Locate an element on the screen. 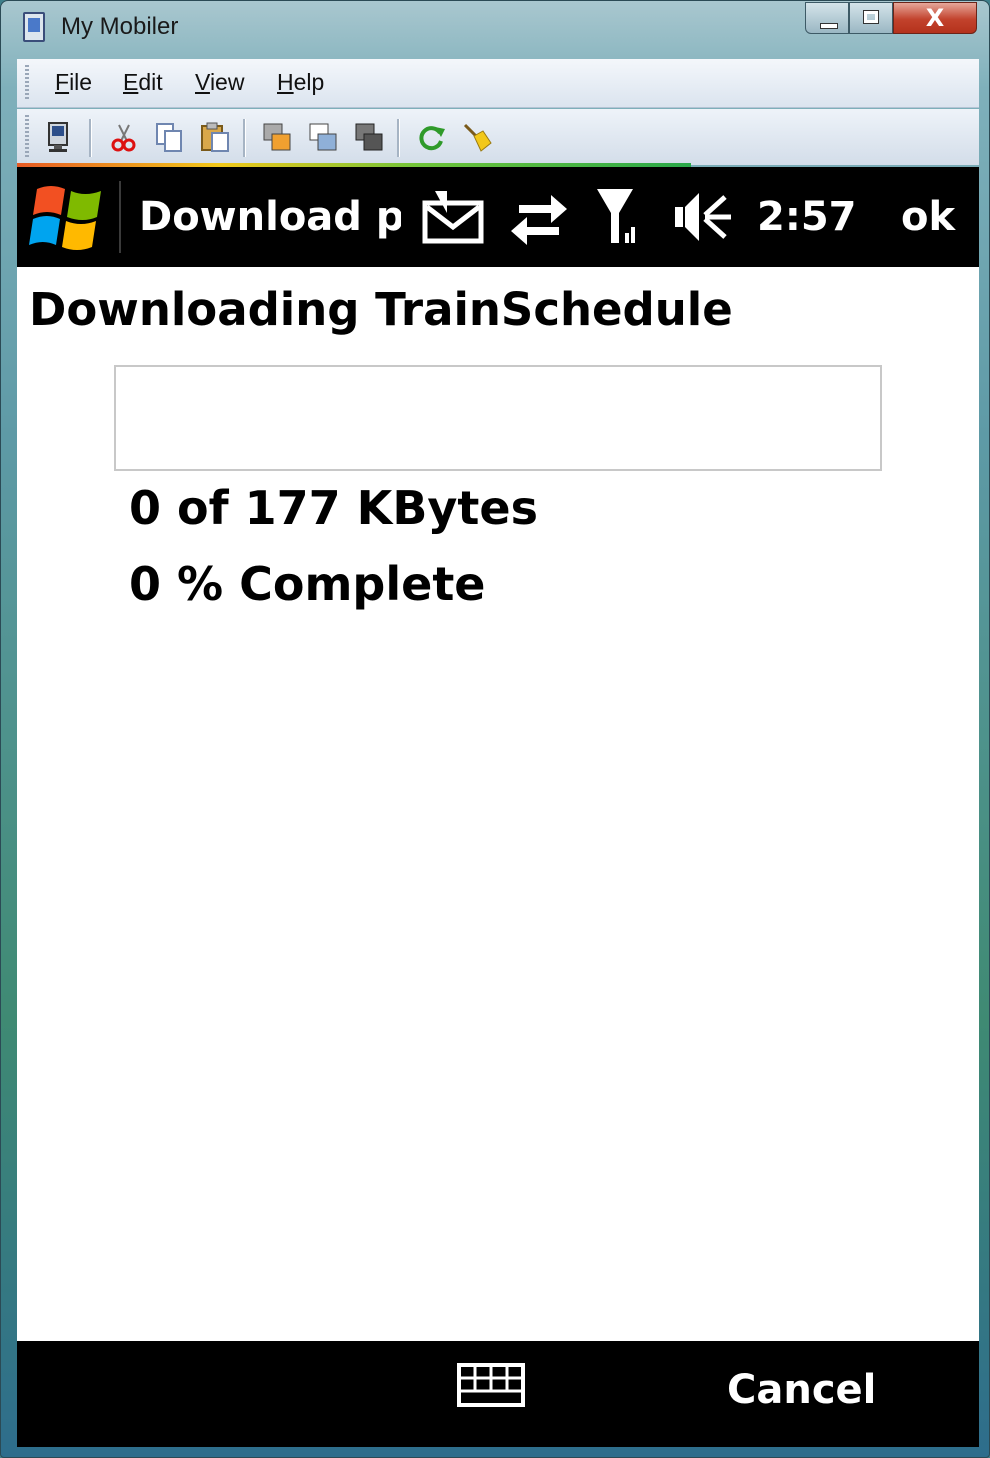 The width and height of the screenshot is (990, 1458). softkey-bar: Cancel is located at coordinates (498, 1394).